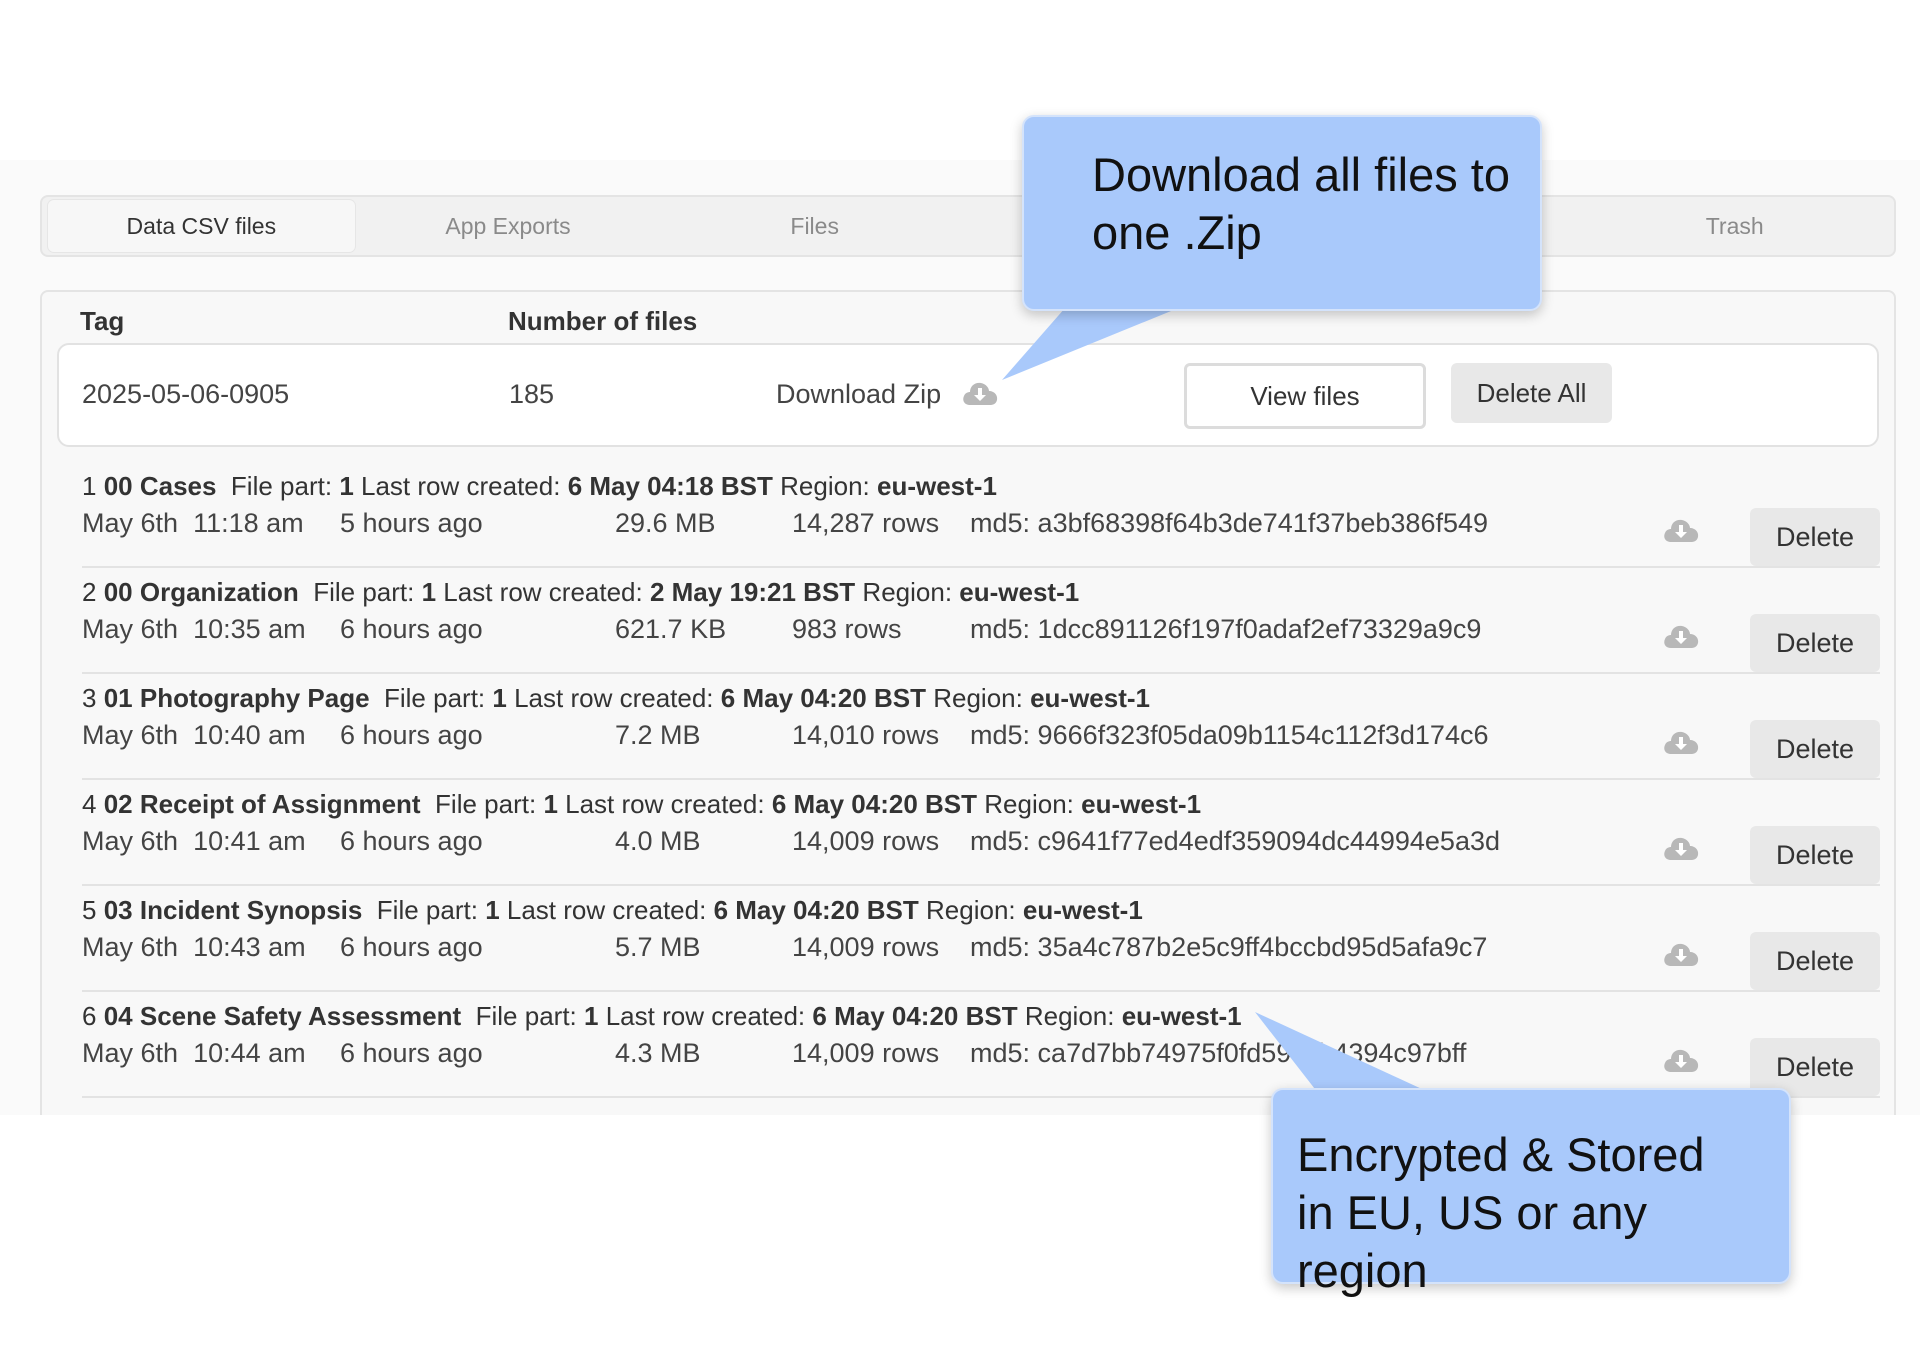  I want to click on file-age: 5 hours ago, so click(411, 523).